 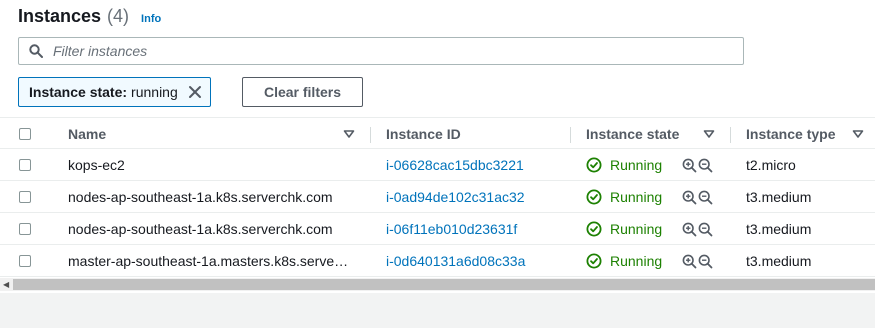 I want to click on instance-count: (4), so click(x=118, y=16).